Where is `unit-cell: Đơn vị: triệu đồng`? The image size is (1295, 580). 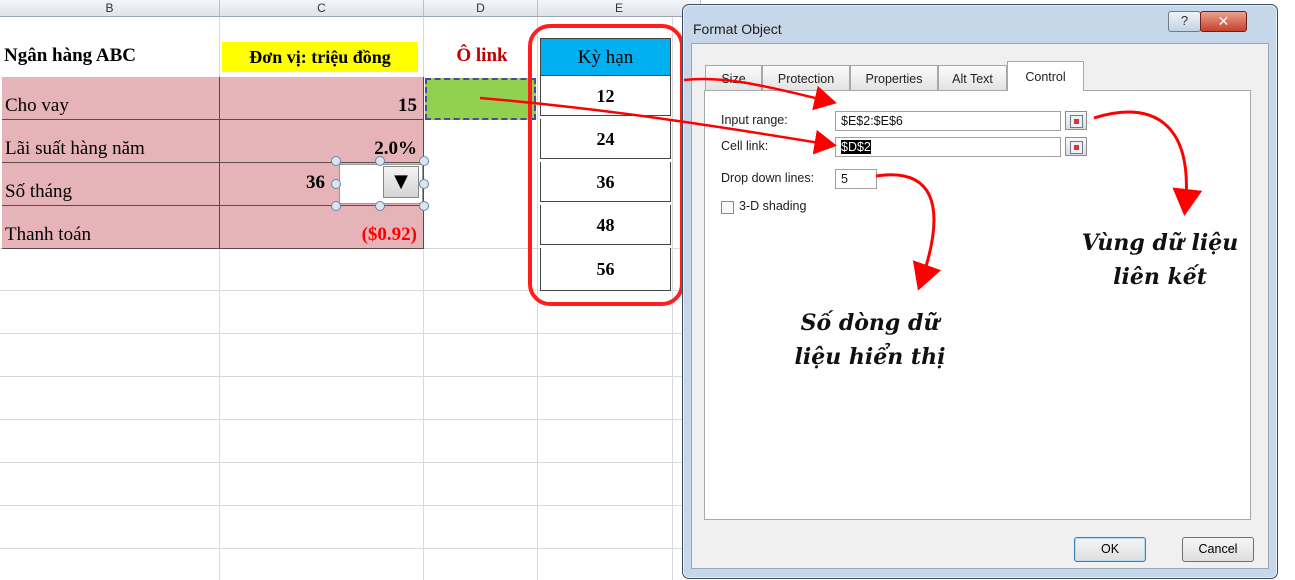
unit-cell: Đơn vị: triệu đồng is located at coordinates (320, 57).